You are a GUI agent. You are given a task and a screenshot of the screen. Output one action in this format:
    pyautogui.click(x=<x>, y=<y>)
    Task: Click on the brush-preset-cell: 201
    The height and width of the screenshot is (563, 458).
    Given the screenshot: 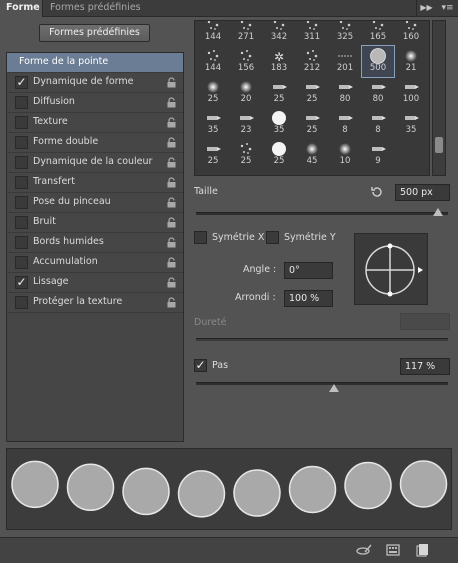 What is the action you would take?
    pyautogui.click(x=345, y=61)
    